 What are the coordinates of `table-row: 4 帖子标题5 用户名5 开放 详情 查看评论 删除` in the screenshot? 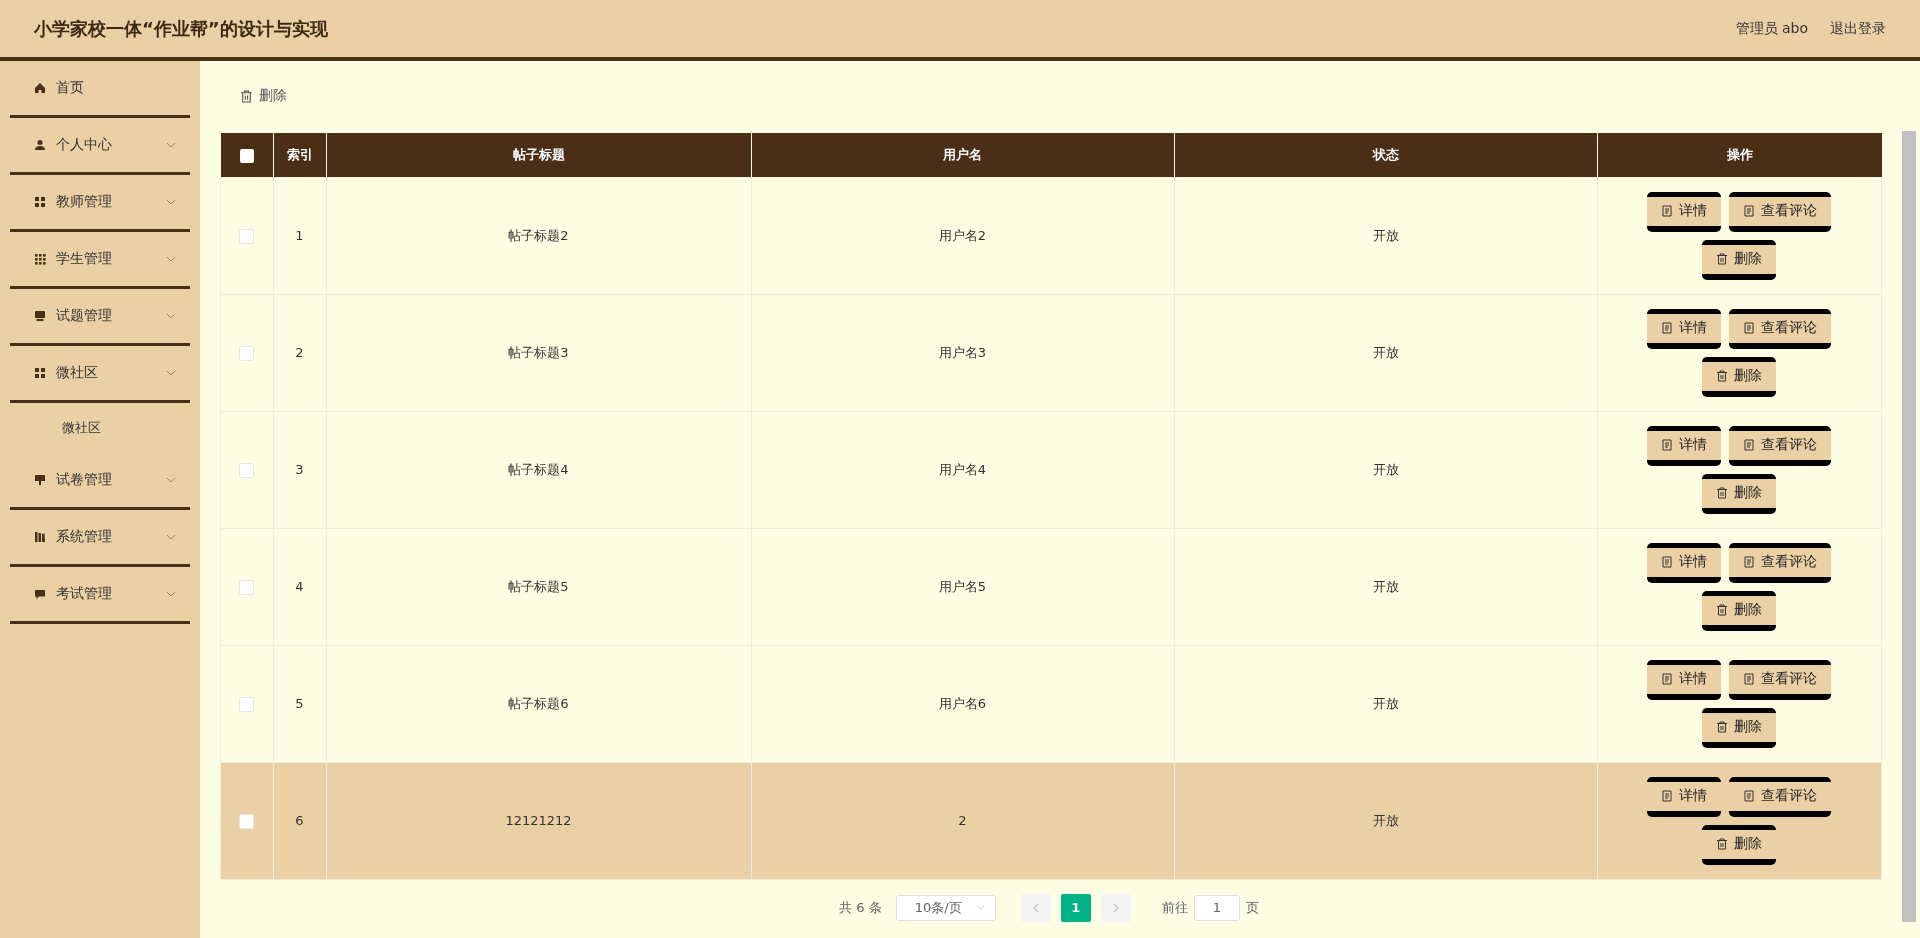 It's located at (1051, 586).